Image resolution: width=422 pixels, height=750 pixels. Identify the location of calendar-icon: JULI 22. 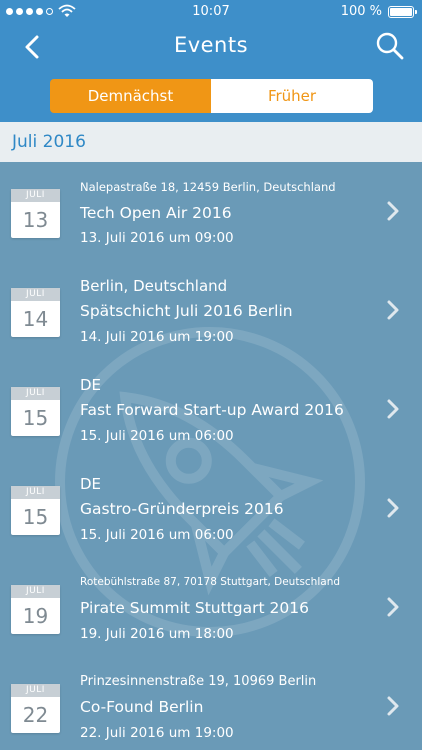
(35, 708).